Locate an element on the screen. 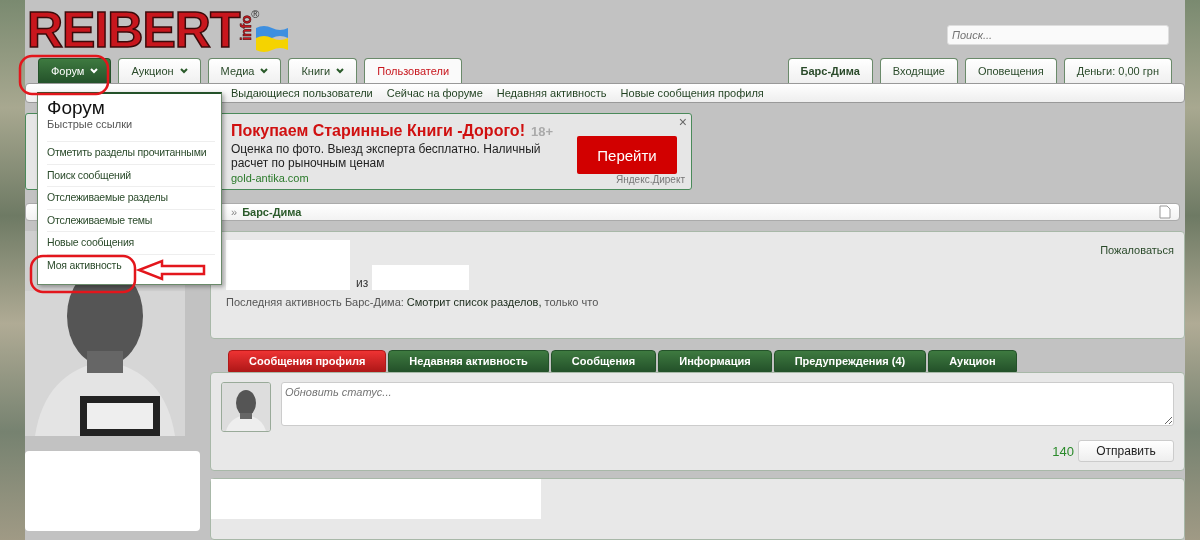 Image resolution: width=1200 pixels, height=540 pixels. subnav-link: Выдающиеся пользователи is located at coordinates (302, 93).